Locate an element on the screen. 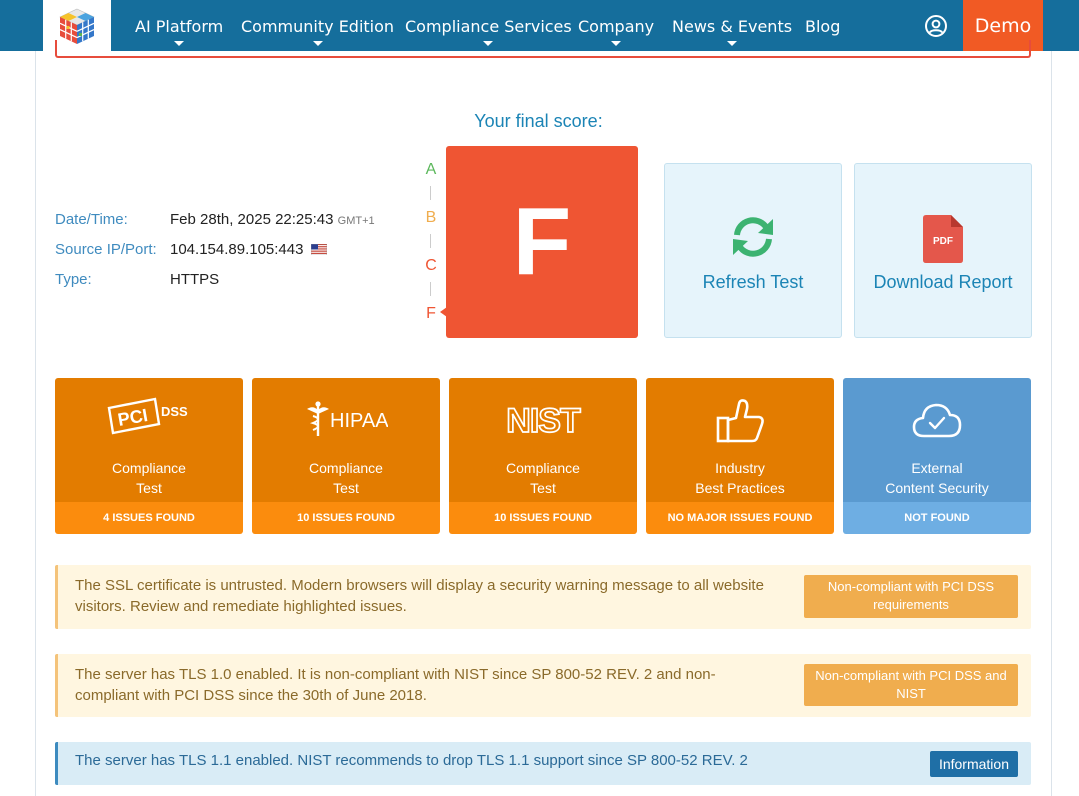 This screenshot has height=796, width=1079. type-label: Type: is located at coordinates (73, 279).